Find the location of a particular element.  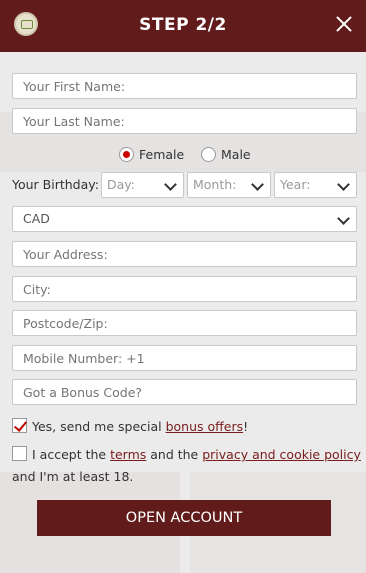

bonus-code-input is located at coordinates (184, 392).